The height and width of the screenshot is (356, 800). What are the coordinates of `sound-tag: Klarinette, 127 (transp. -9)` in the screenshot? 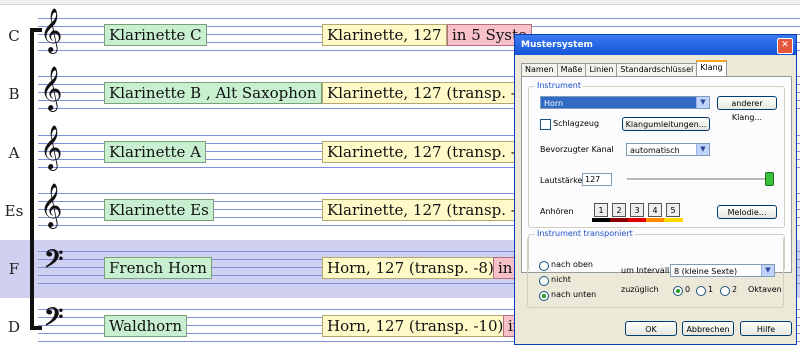 It's located at (429, 210).